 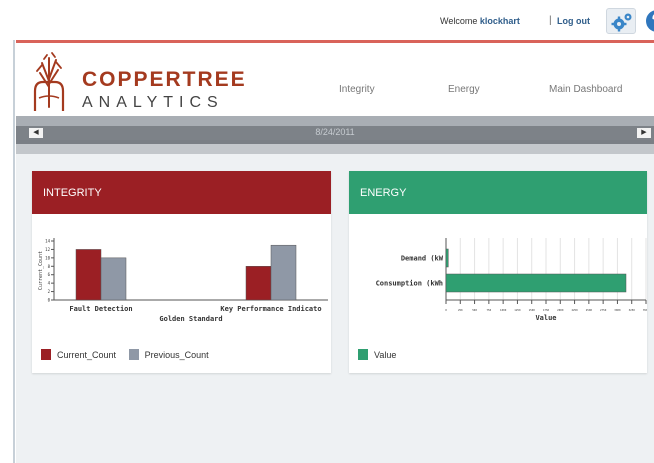 What do you see at coordinates (49, 300) in the screenshot?
I see `y-tick-label: 0` at bounding box center [49, 300].